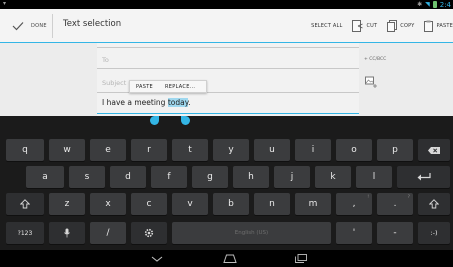 This screenshot has height=267, width=453. What do you see at coordinates (326, 26) in the screenshot?
I see `select-all-button: SELECT ALL` at bounding box center [326, 26].